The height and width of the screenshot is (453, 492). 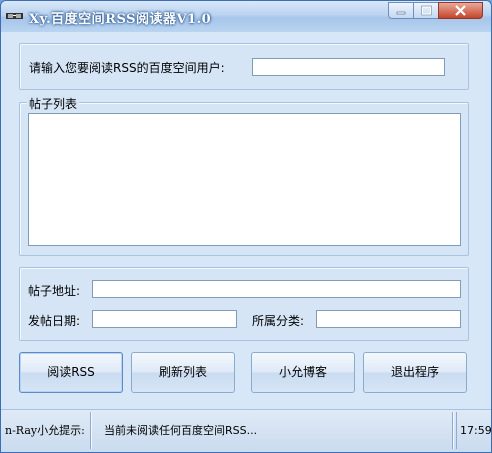 What do you see at coordinates (276, 289) in the screenshot?
I see `post-url-input` at bounding box center [276, 289].